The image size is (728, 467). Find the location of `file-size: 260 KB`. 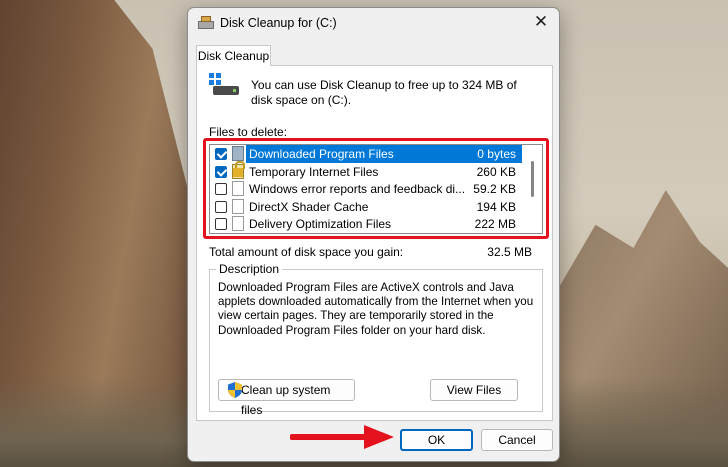

file-size: 260 KB is located at coordinates (496, 171).